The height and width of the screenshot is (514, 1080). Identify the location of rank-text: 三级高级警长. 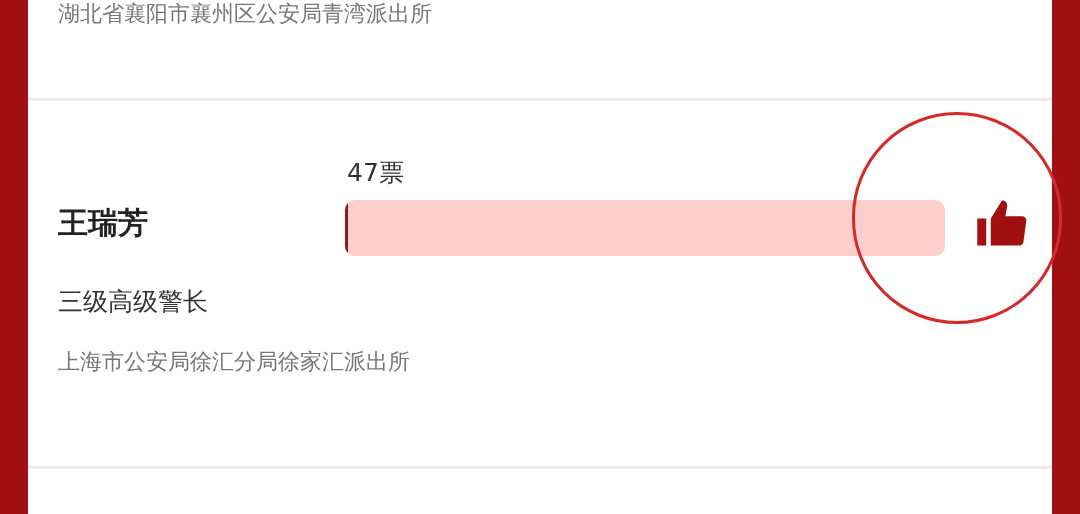
(133, 302).